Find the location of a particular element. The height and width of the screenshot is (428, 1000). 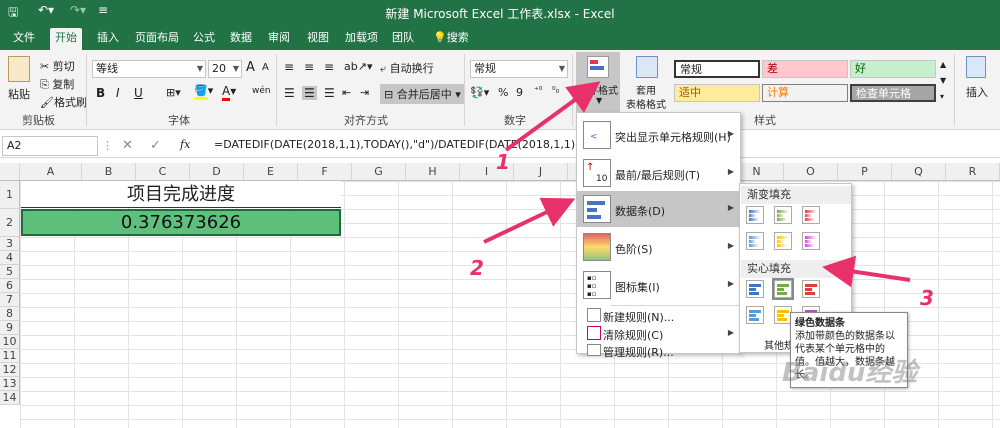

annotation-number-3: 3 is located at coordinates (927, 298).